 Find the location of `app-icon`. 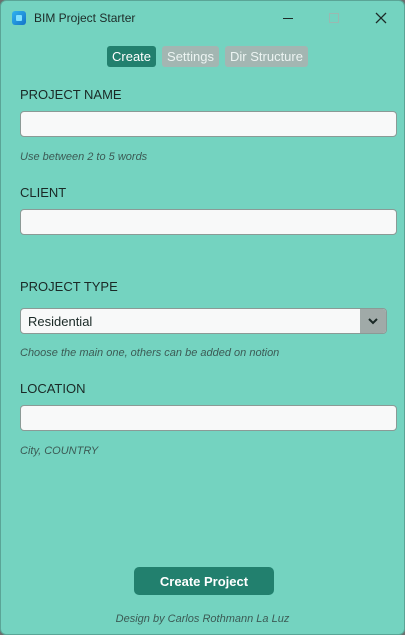

app-icon is located at coordinates (19, 18).